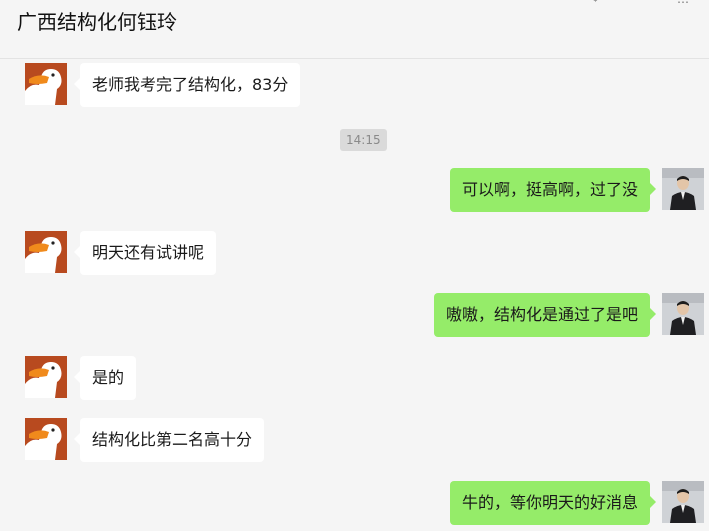  What do you see at coordinates (105, 378) in the screenshot?
I see `message-bubble-incoming: 是的` at bounding box center [105, 378].